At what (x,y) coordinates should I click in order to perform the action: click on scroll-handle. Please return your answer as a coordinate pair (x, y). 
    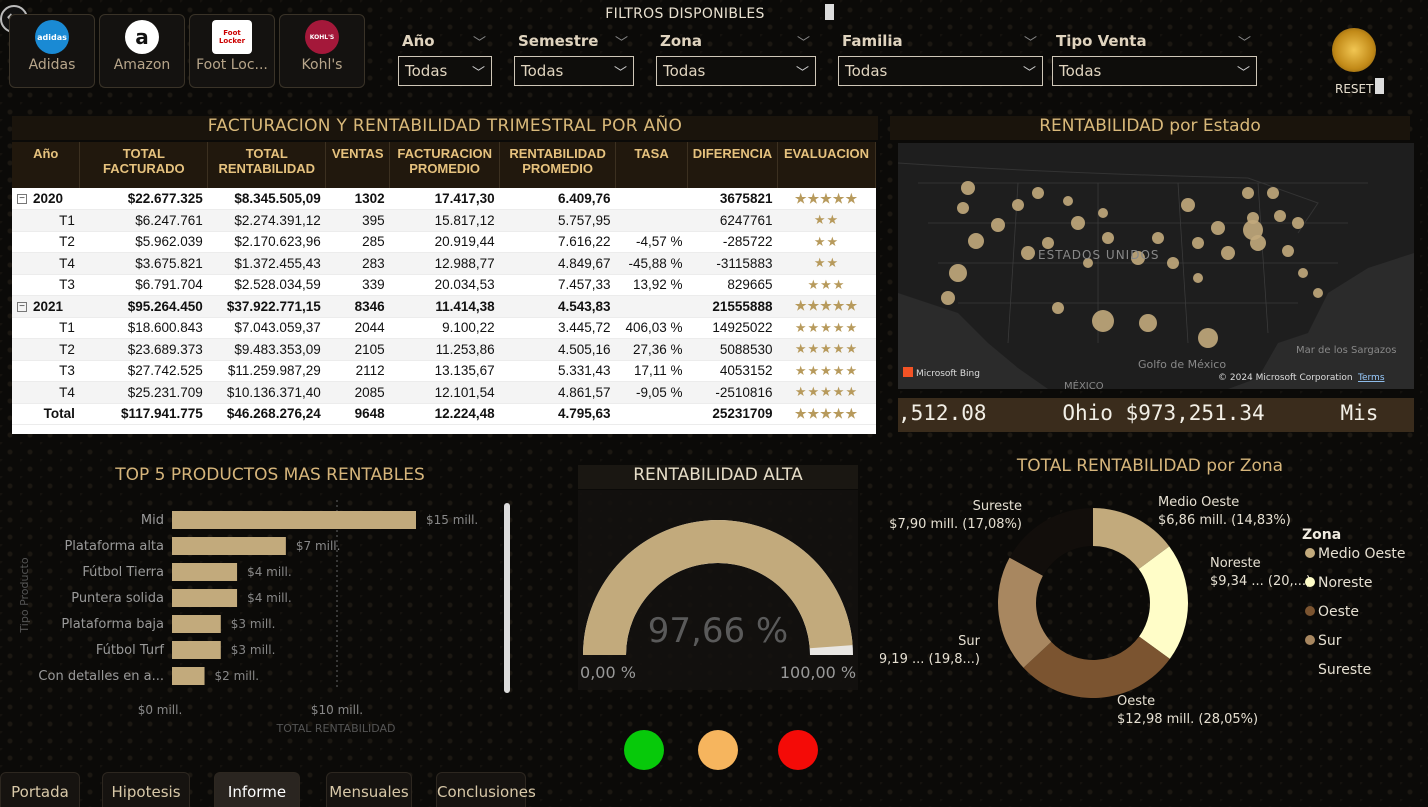
    Looking at the image, I should click on (829, 12).